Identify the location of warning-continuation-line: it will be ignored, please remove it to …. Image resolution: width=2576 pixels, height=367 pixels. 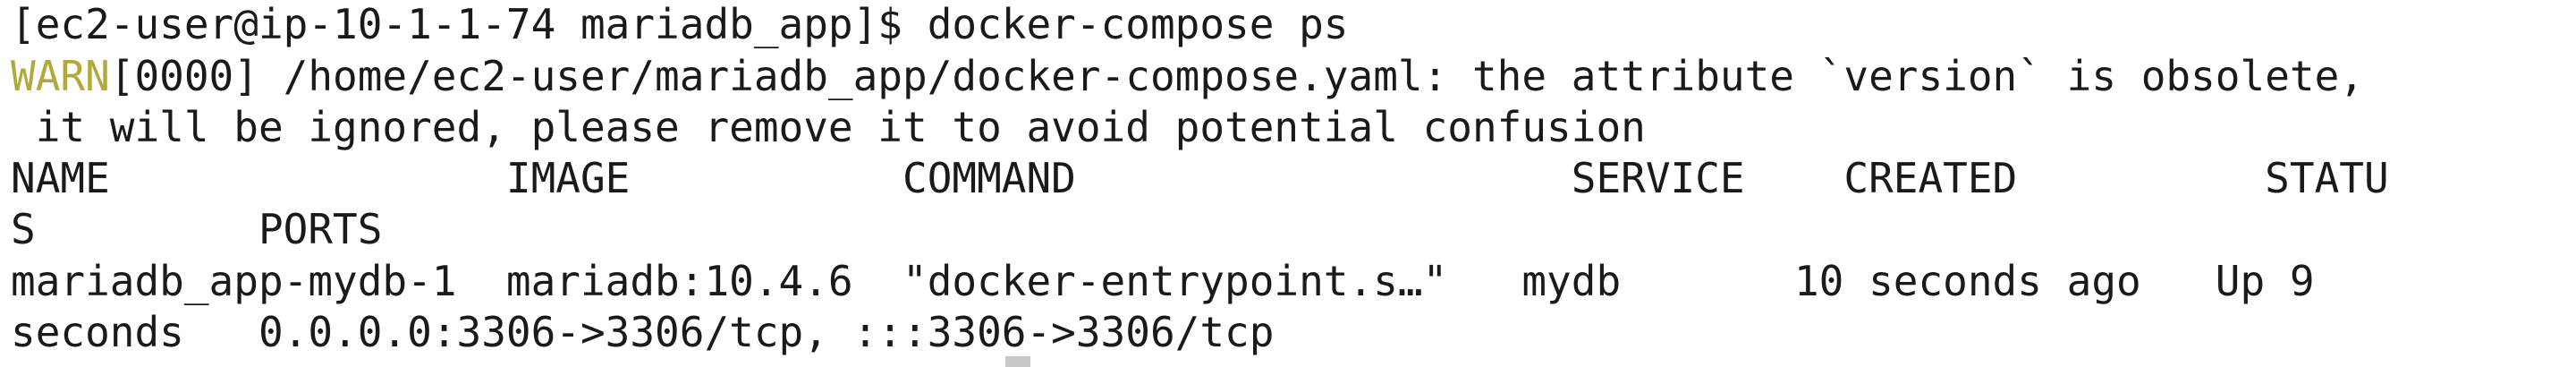
(828, 127).